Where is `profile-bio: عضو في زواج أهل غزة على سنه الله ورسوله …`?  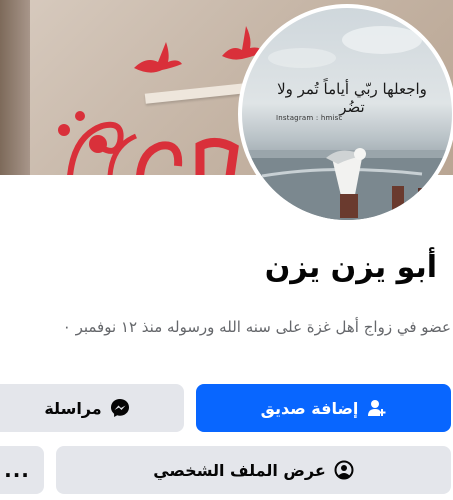
profile-bio: عضو في زواج أهل غزة على سنه الله ورسوله … is located at coordinates (256, 327).